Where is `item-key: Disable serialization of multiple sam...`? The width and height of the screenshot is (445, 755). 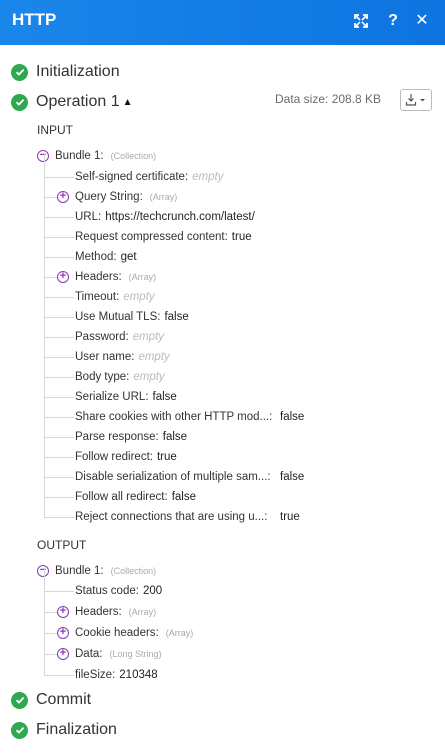 item-key: Disable serialization of multiple sam... is located at coordinates (171, 477).